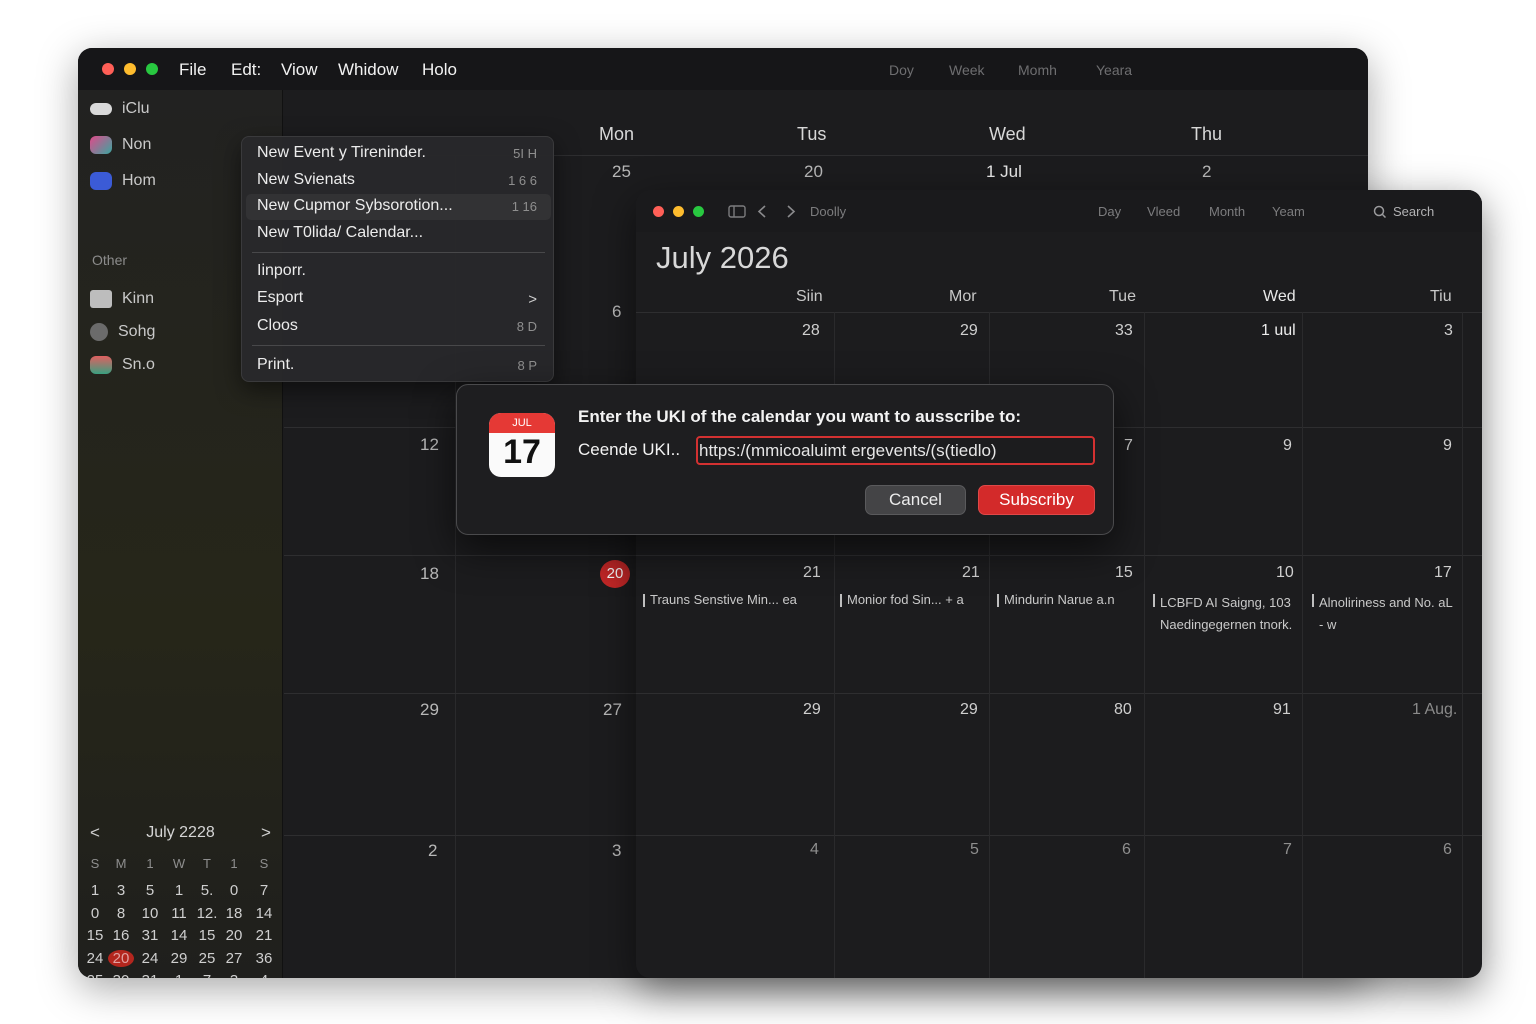 The image size is (1536, 1024). What do you see at coordinates (1037, 70) in the screenshot?
I see `view-month: Momh` at bounding box center [1037, 70].